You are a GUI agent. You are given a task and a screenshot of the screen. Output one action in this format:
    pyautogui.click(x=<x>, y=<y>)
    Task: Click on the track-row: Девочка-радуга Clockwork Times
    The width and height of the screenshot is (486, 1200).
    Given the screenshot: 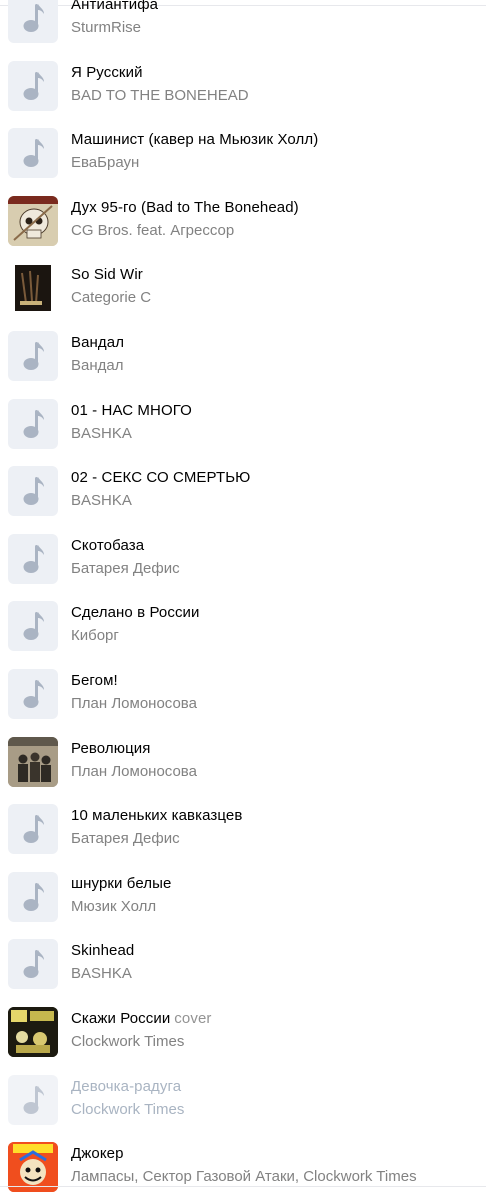 What is the action you would take?
    pyautogui.click(x=243, y=1099)
    